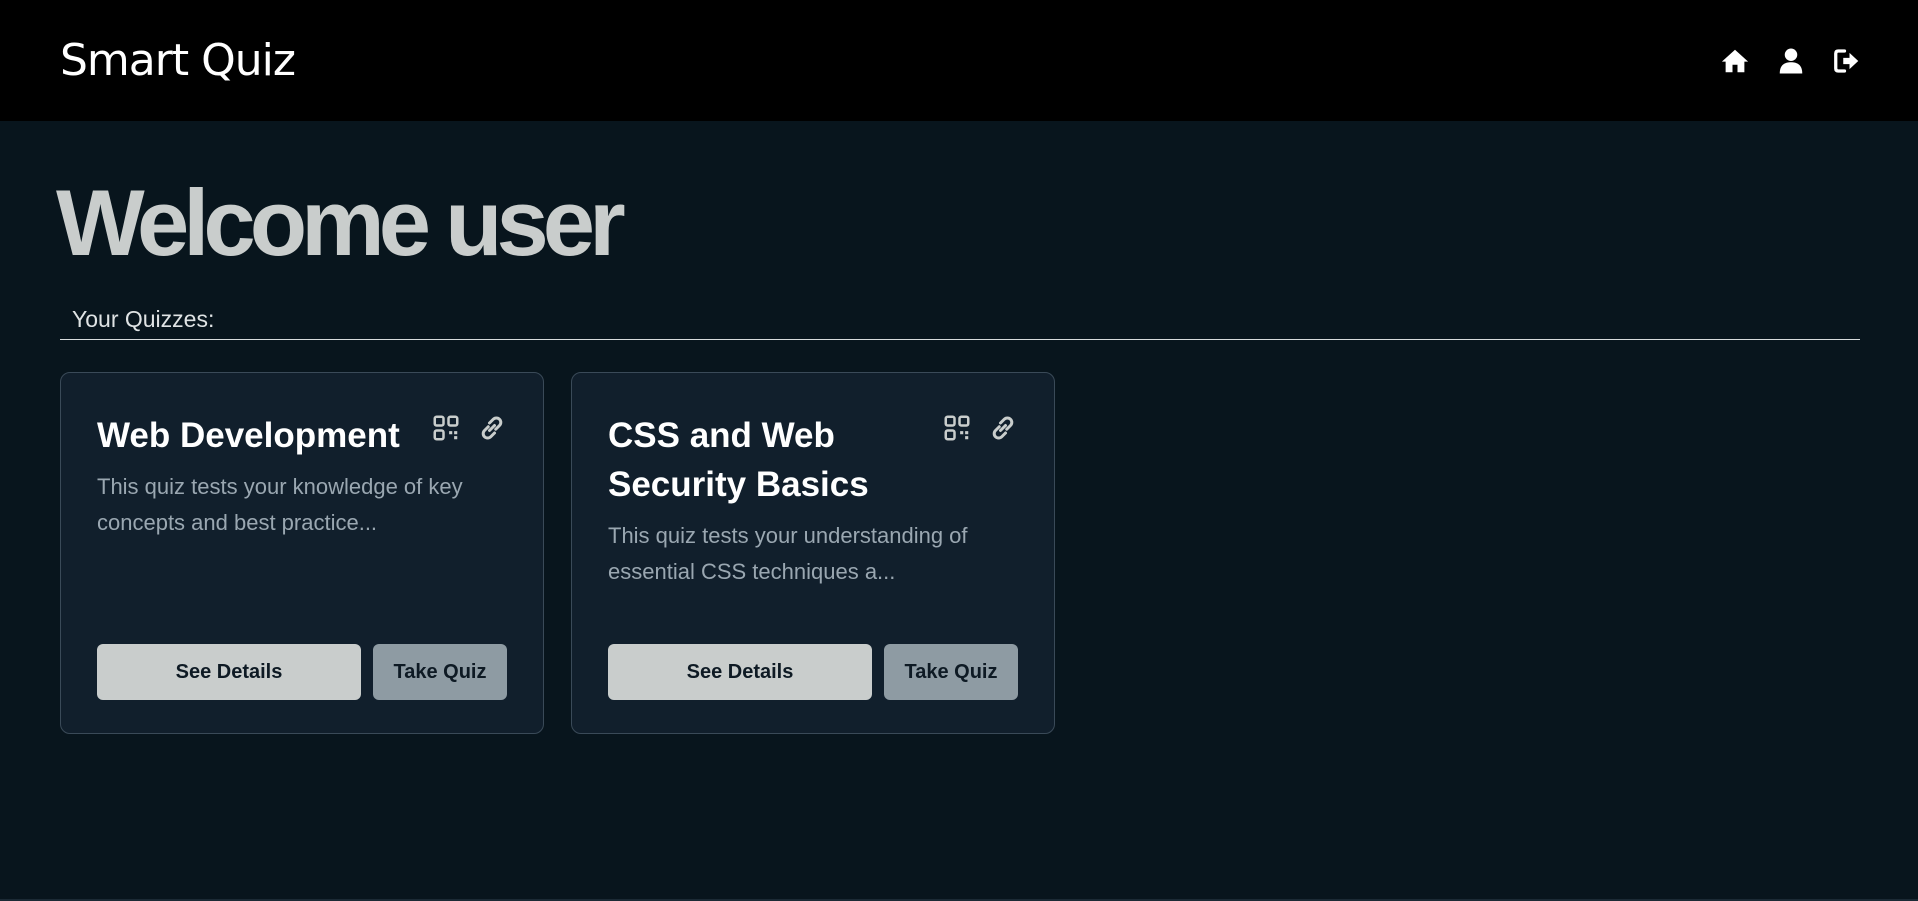 Image resolution: width=1918 pixels, height=901 pixels. What do you see at coordinates (960, 339) in the screenshot?
I see `section-divider` at bounding box center [960, 339].